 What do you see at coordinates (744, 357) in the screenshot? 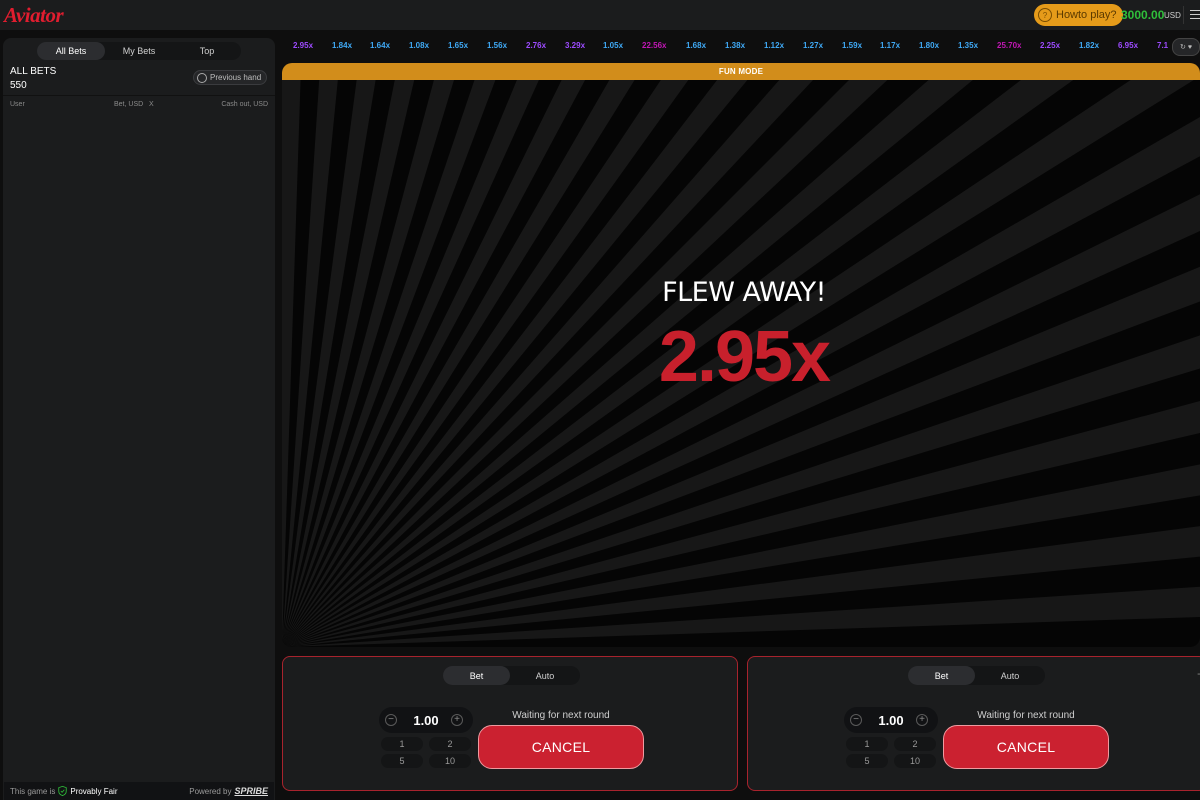
I see `crash-multiplier: 2.95x` at bounding box center [744, 357].